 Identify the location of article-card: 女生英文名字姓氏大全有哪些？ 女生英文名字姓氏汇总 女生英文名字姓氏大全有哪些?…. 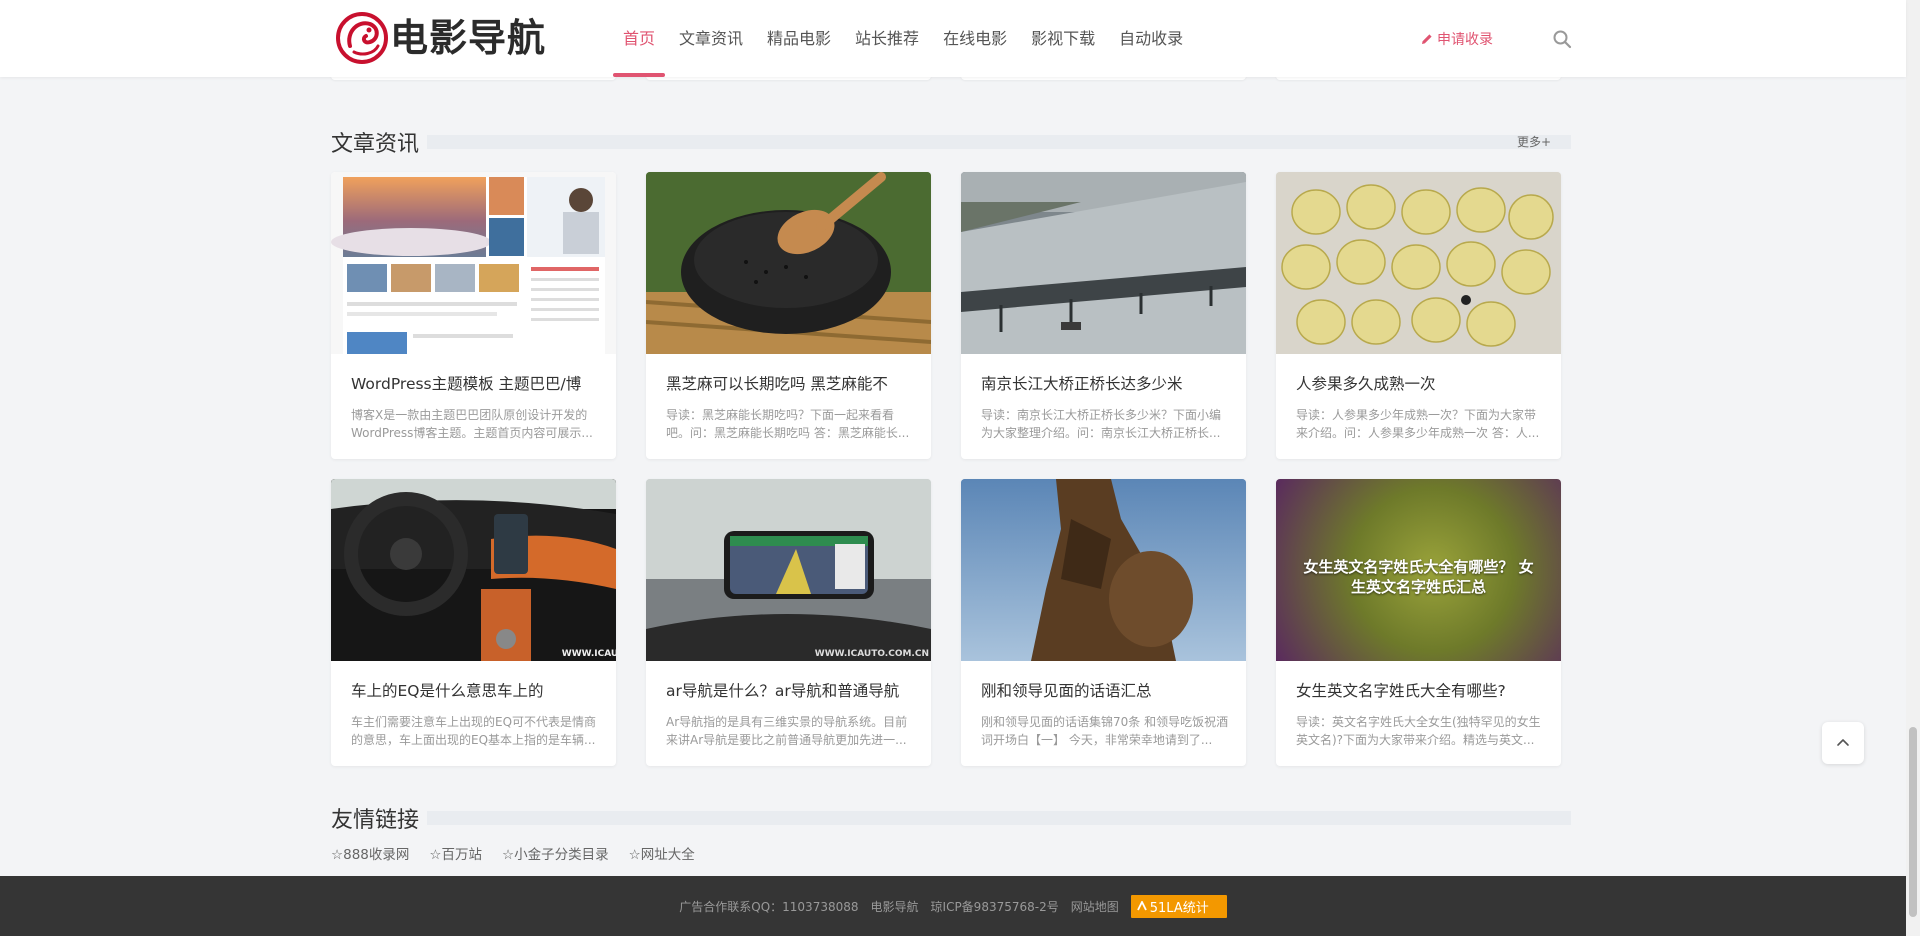
(1418, 622).